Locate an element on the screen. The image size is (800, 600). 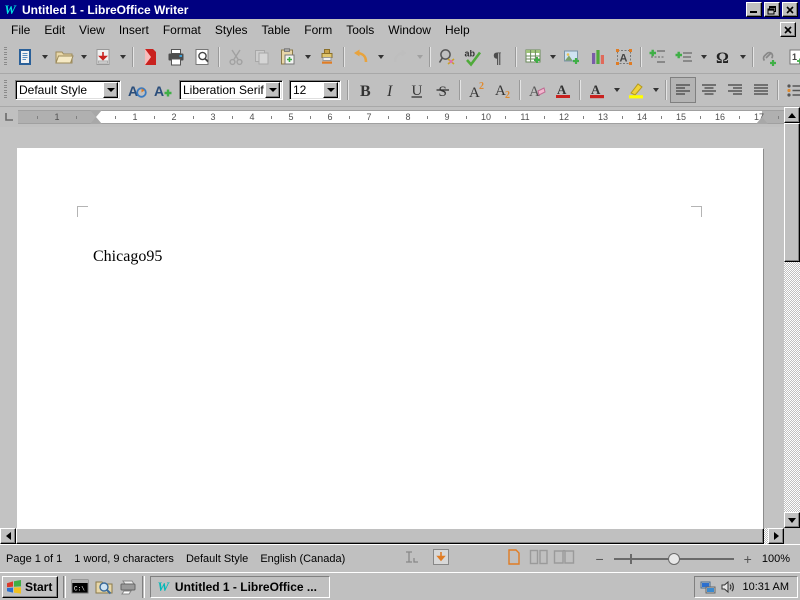
menu-item-form: Form is located at coordinates (318, 30).